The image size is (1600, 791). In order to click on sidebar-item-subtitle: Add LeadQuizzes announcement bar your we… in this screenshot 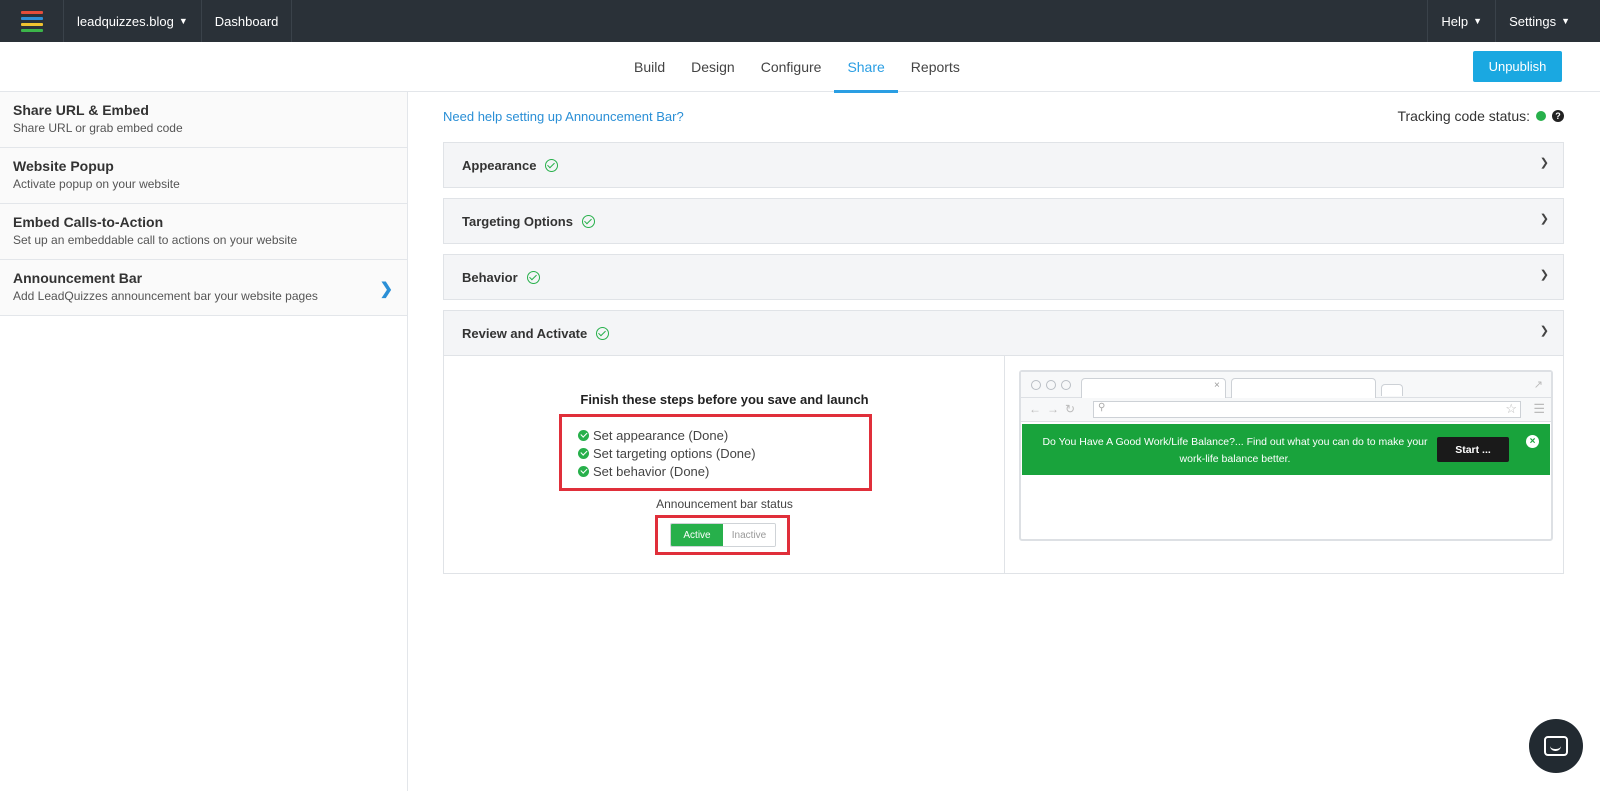, I will do `click(165, 296)`.